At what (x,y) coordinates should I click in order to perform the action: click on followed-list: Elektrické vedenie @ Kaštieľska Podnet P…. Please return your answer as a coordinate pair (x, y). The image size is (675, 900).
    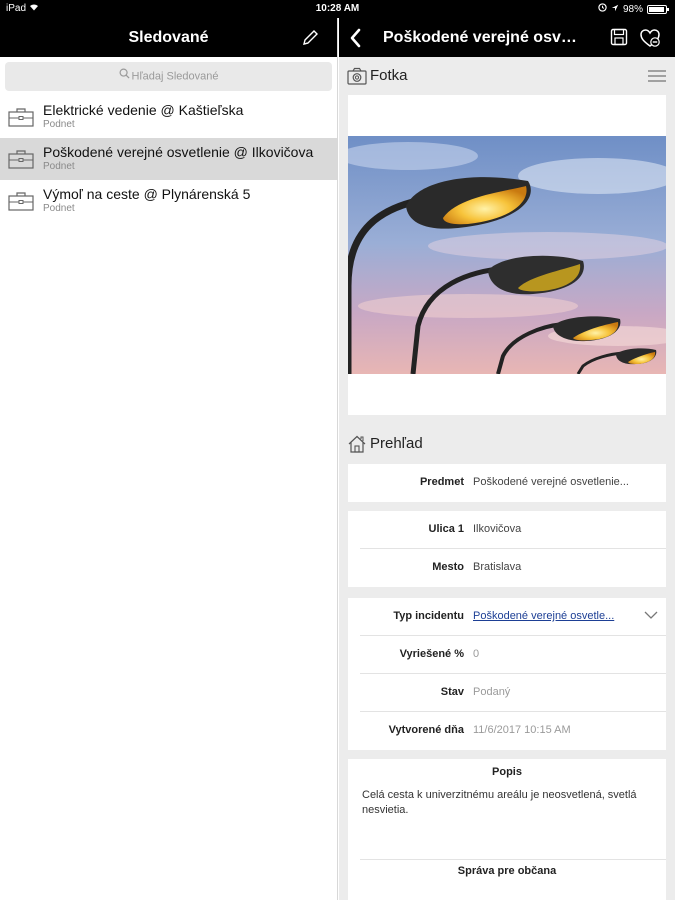
    Looking at the image, I should click on (168, 159).